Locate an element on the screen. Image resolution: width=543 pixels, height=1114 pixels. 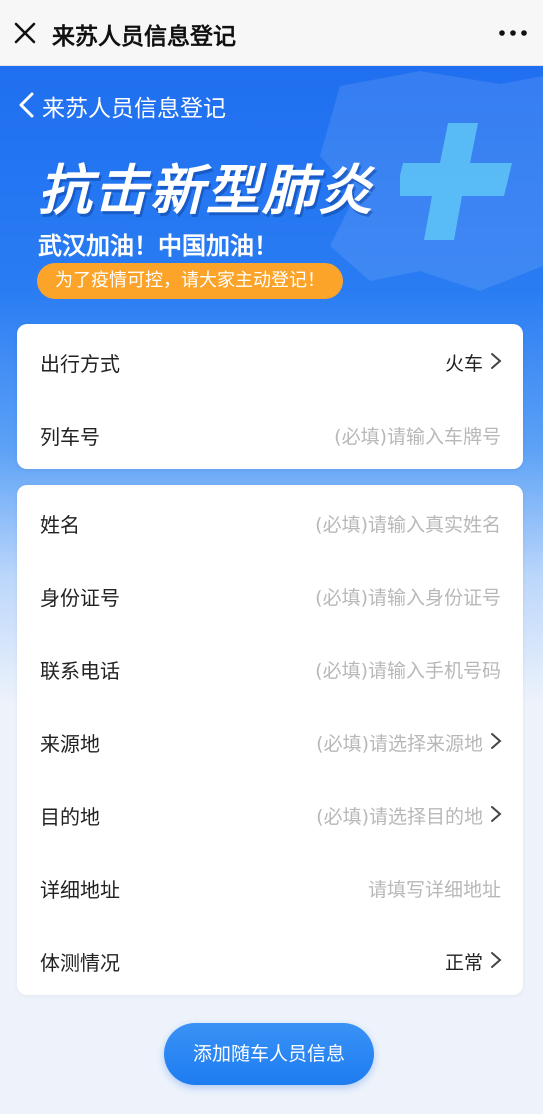
name-row: 姓名 (必填)请输入真实姓名 is located at coordinates (270, 521).